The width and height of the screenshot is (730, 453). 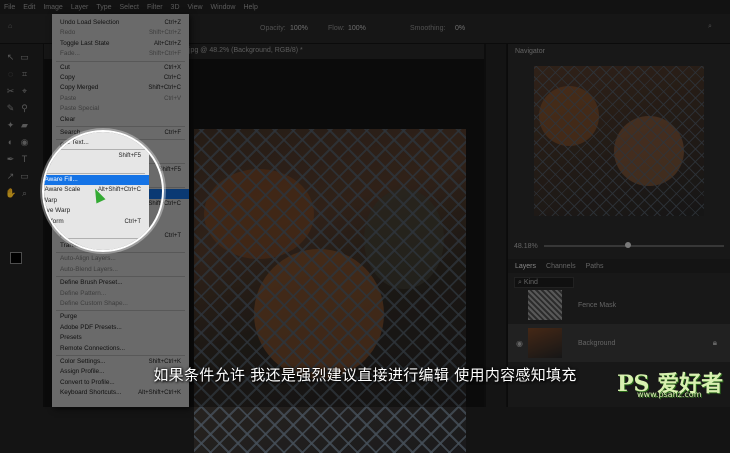 What do you see at coordinates (95, 156) in the screenshot?
I see `menu-item: Fill...Shift+F5` at bounding box center [95, 156].